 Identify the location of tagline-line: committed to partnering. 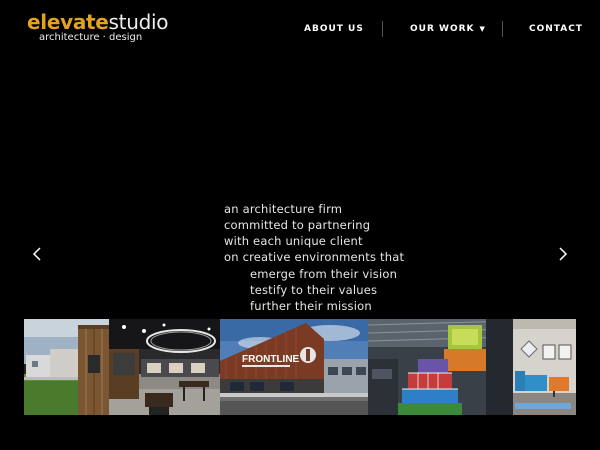
(297, 225).